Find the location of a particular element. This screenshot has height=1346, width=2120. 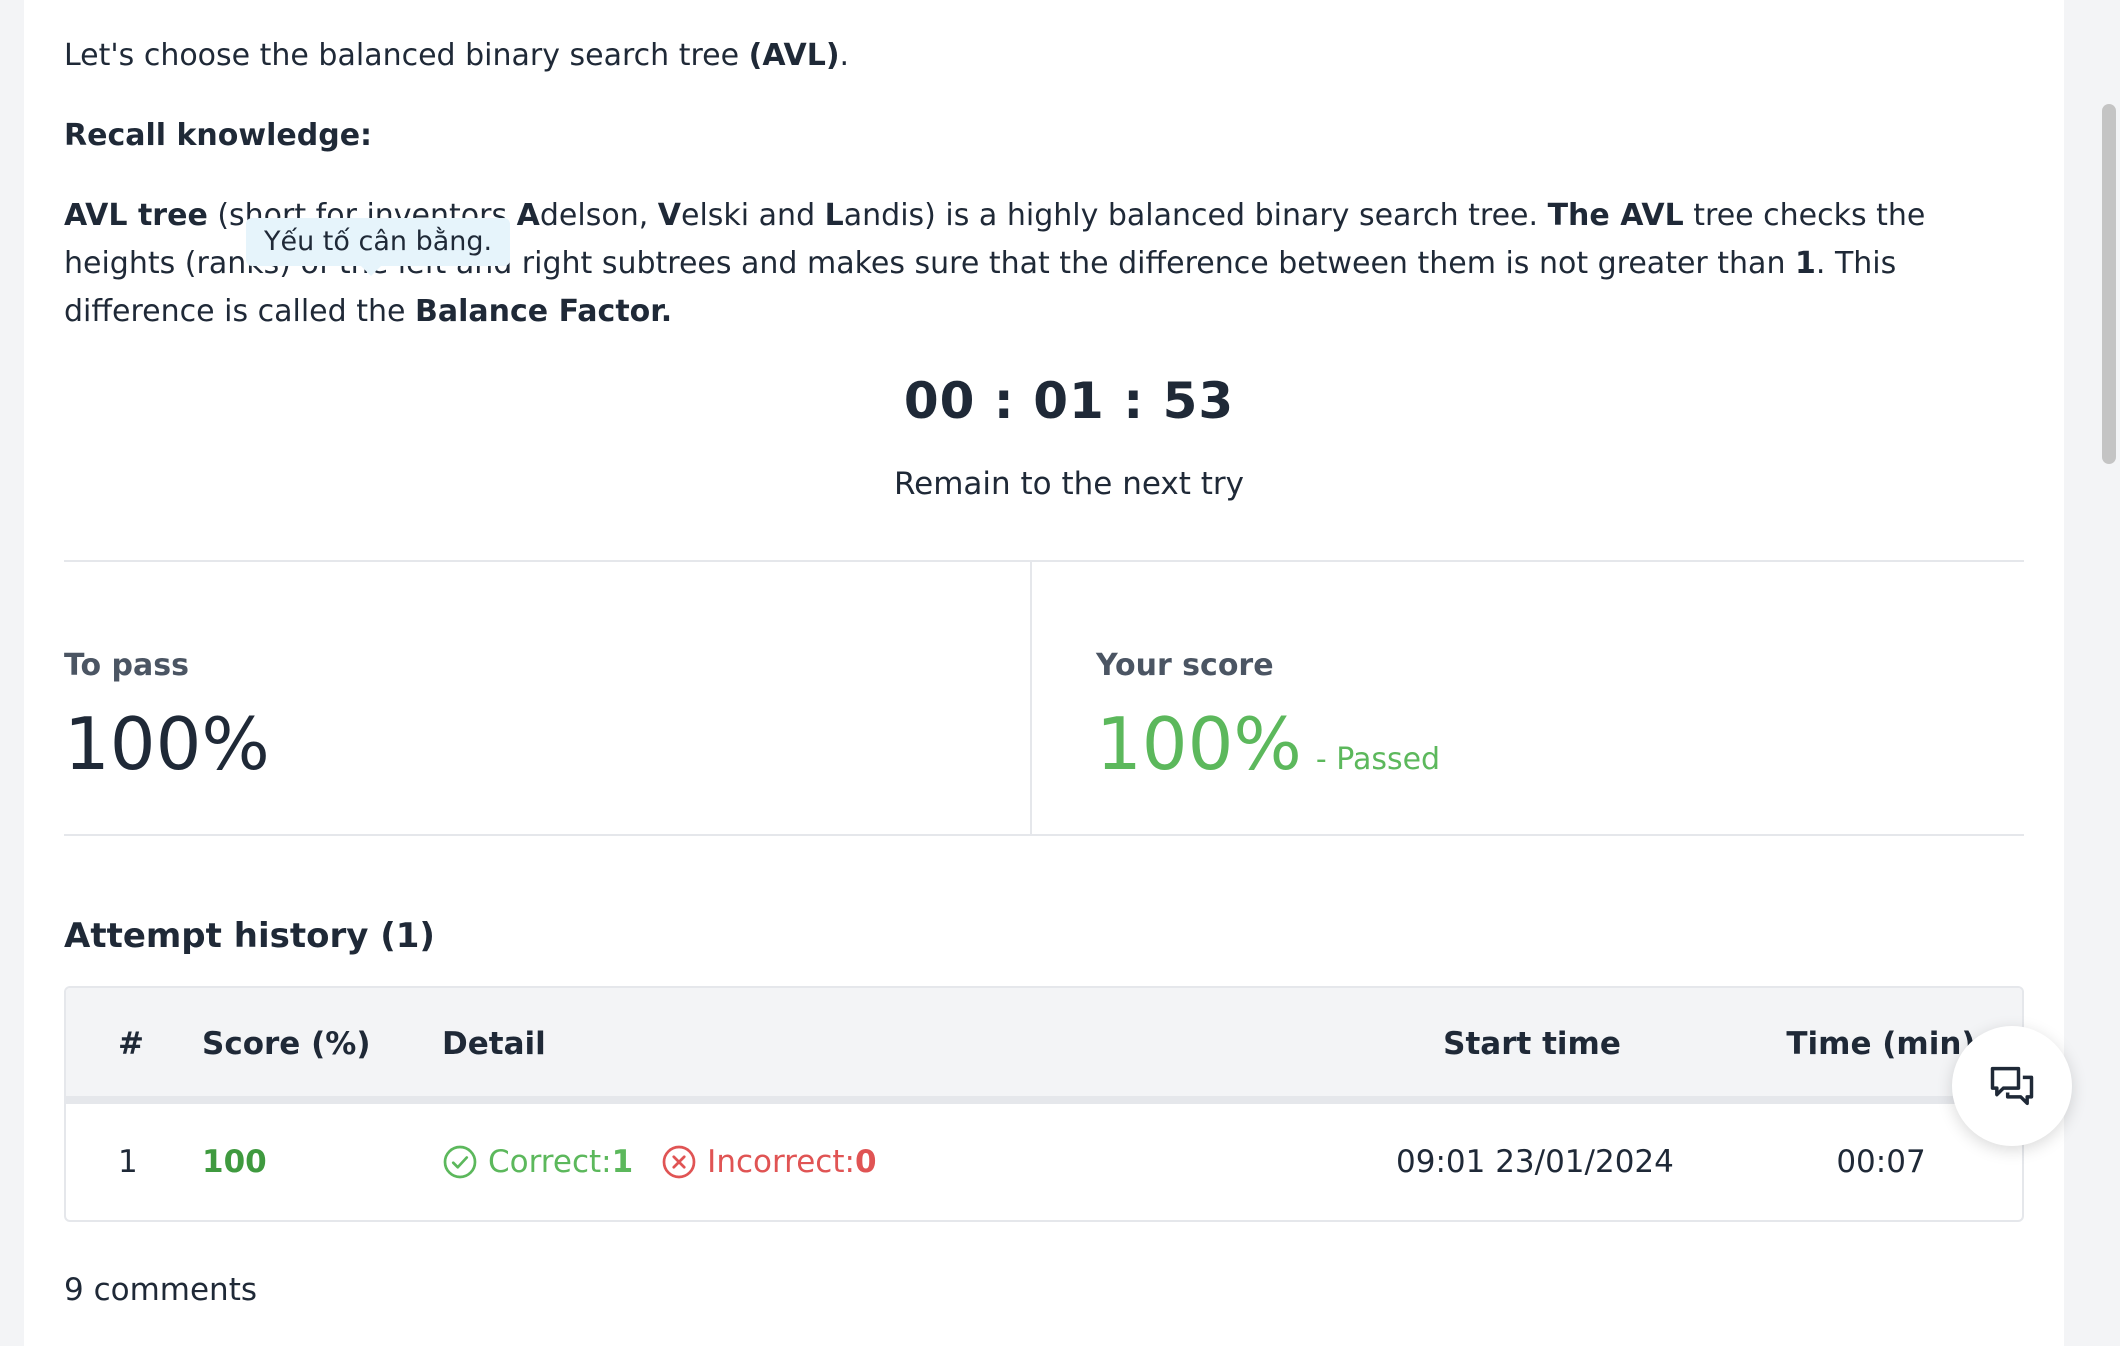

avl-initial-v: V is located at coordinates (669, 215).